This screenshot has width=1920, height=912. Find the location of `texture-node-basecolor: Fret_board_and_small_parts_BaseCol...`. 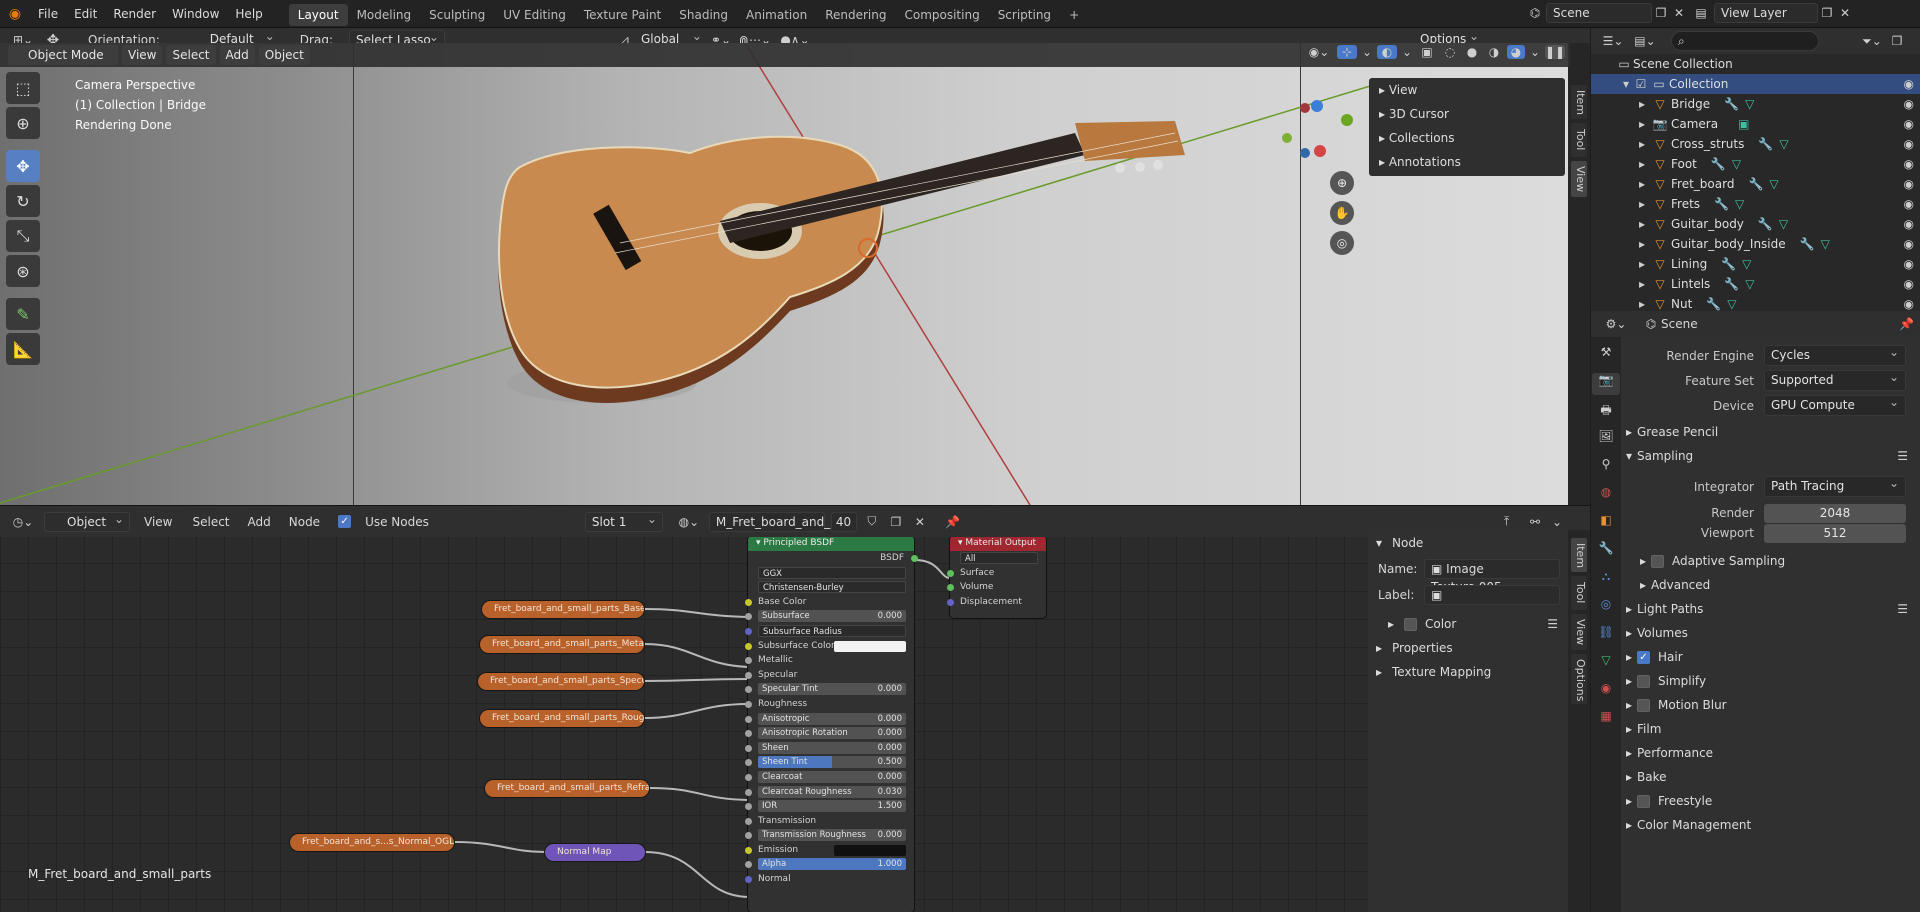

texture-node-basecolor: Fret_board_and_small_parts_BaseCol... is located at coordinates (563, 609).